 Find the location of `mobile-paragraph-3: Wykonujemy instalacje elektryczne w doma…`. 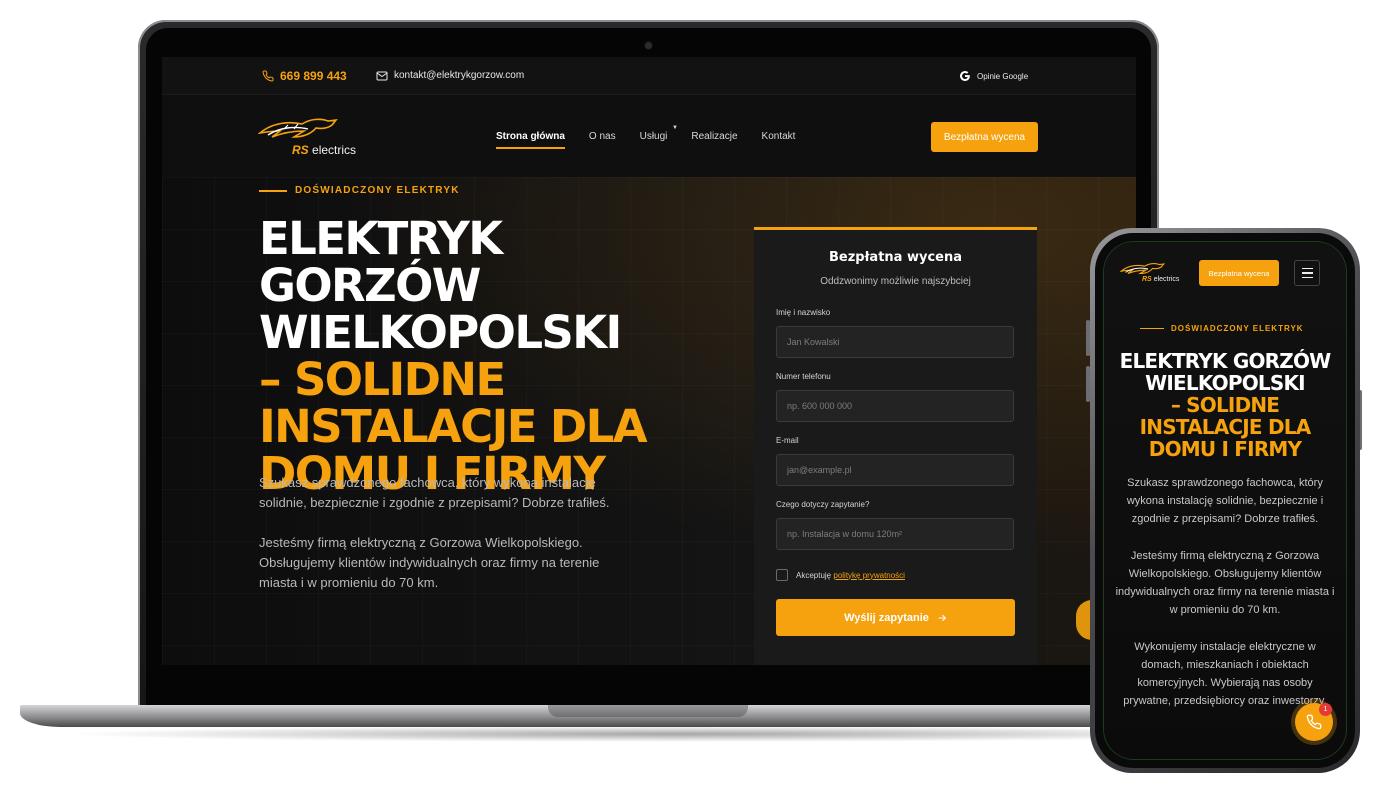

mobile-paragraph-3: Wykonujemy instalacje elektryczne w doma… is located at coordinates (1225, 674).